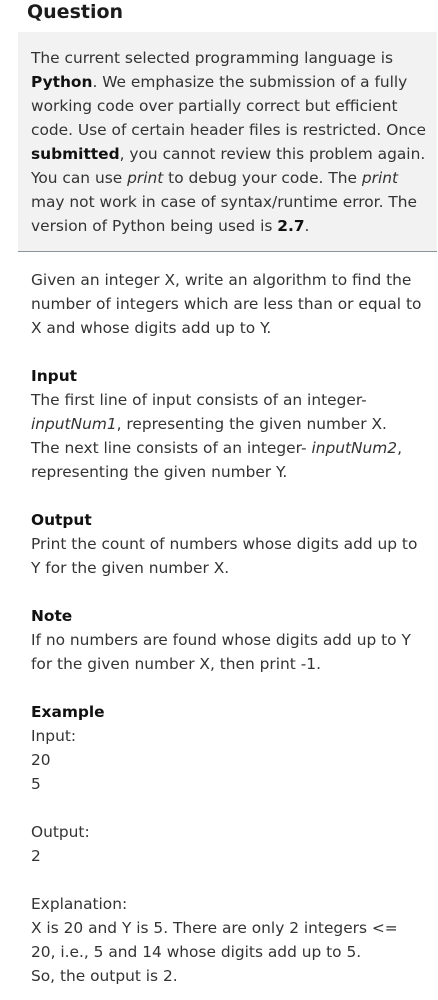  I want to click on example-input-label: Input:, so click(54, 736).